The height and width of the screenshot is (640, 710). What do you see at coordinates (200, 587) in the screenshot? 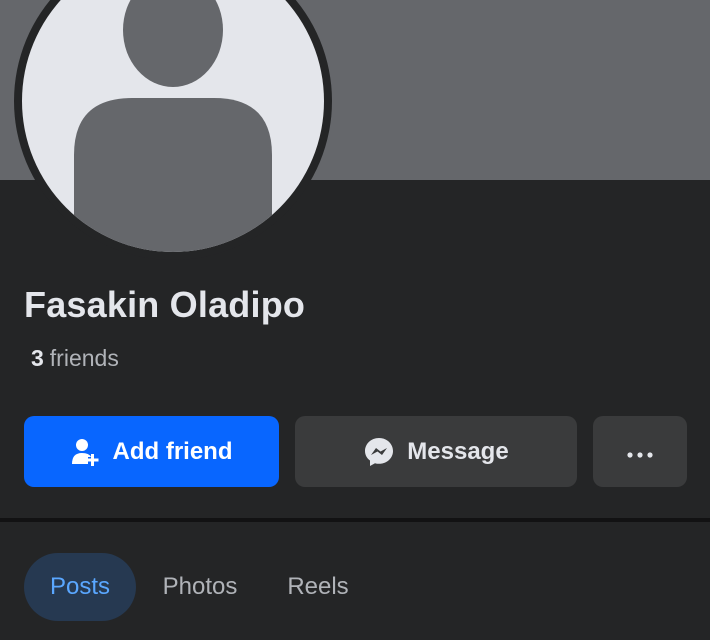
I see `tab-photos: Photos` at bounding box center [200, 587].